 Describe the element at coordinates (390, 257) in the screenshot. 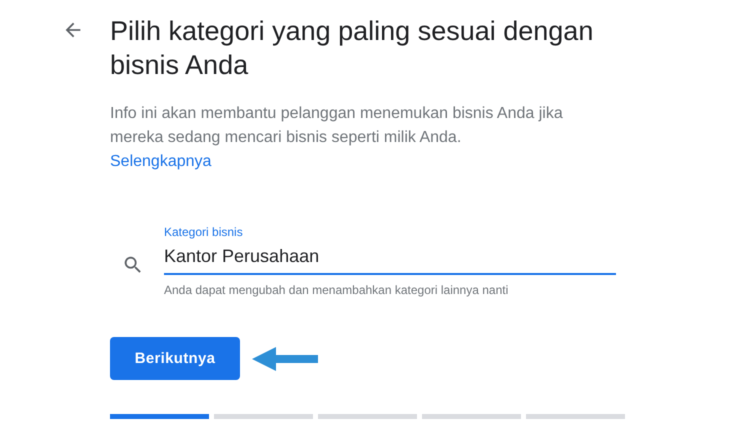

I see `category-input-field: Kantor Perusahaan` at that location.